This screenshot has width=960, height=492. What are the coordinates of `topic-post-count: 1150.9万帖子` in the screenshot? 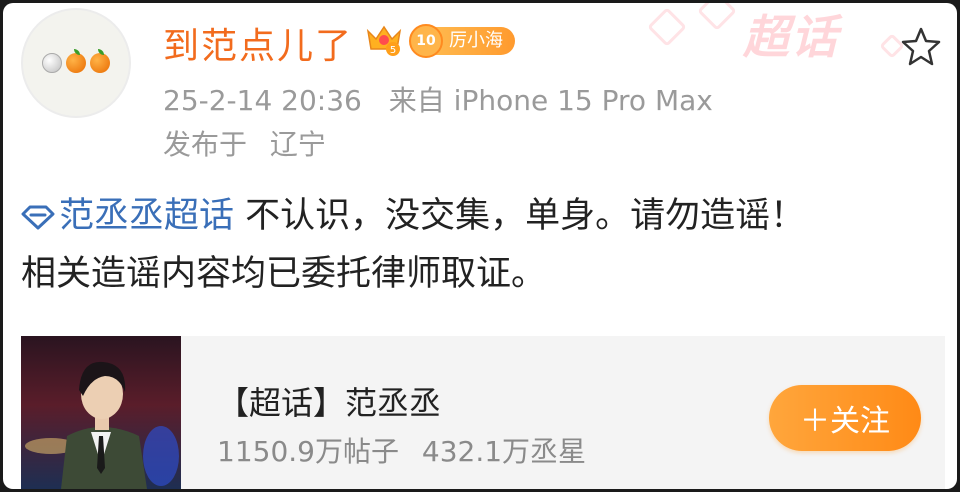 It's located at (308, 451).